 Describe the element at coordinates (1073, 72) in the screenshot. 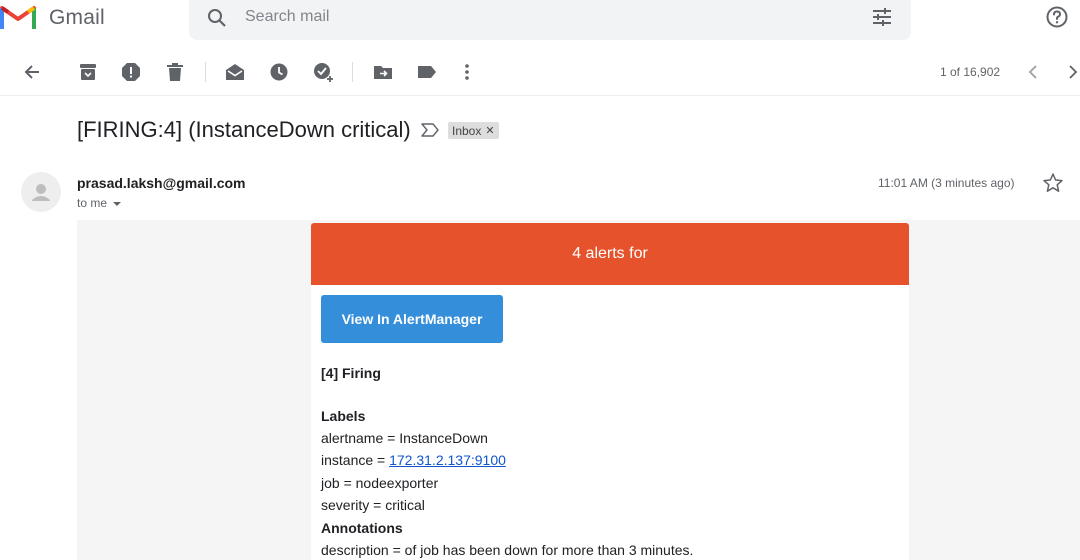

I see `older-icon` at that location.